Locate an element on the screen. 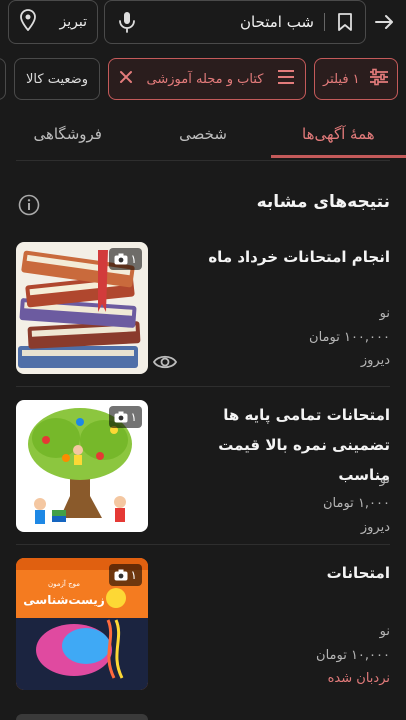  tab-bar: همهٔ آگهی‌ها شخصی فروشگاهی is located at coordinates (203, 134).